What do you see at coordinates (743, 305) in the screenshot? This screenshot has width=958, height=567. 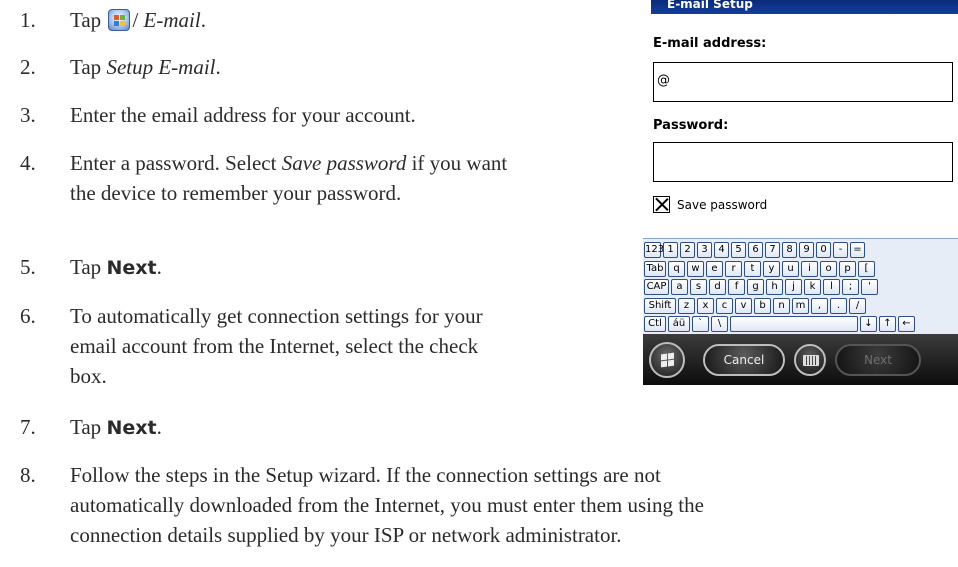 I see `keyboard-key: v` at bounding box center [743, 305].